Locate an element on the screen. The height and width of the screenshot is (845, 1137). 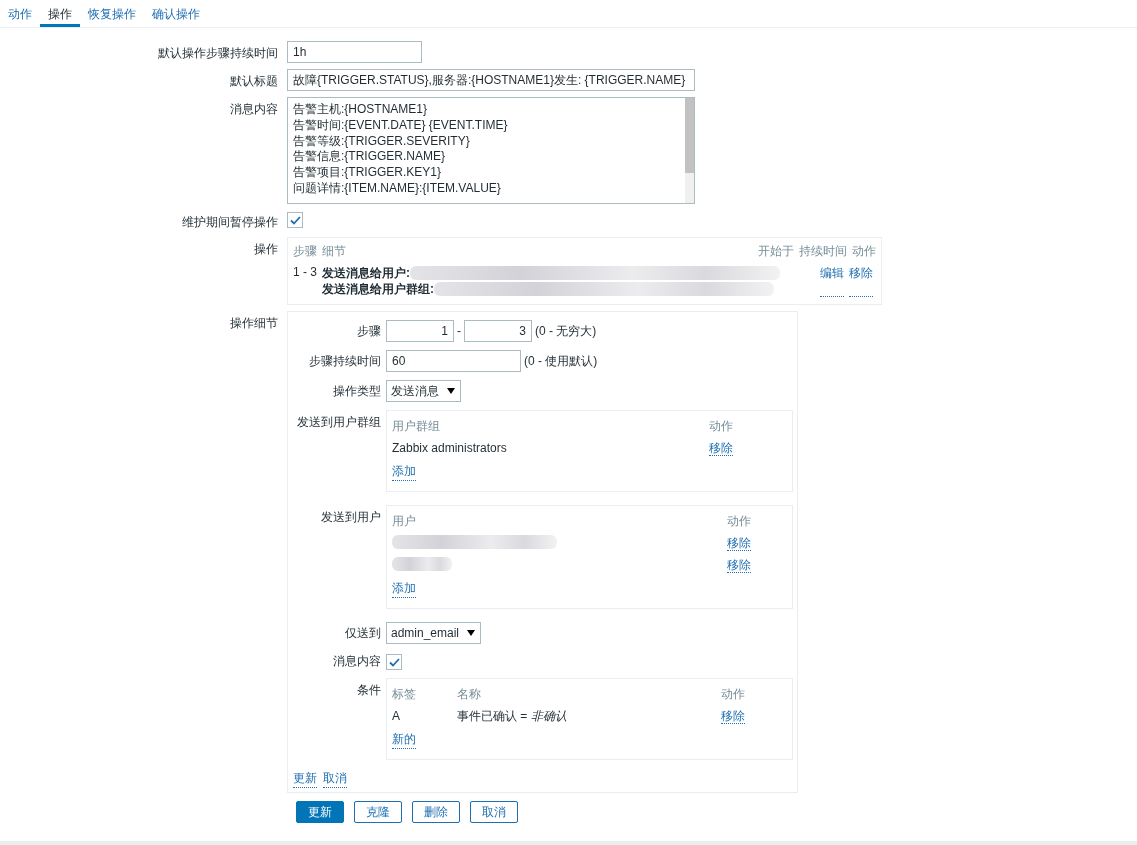
form-button: 克隆 is located at coordinates (378, 812).